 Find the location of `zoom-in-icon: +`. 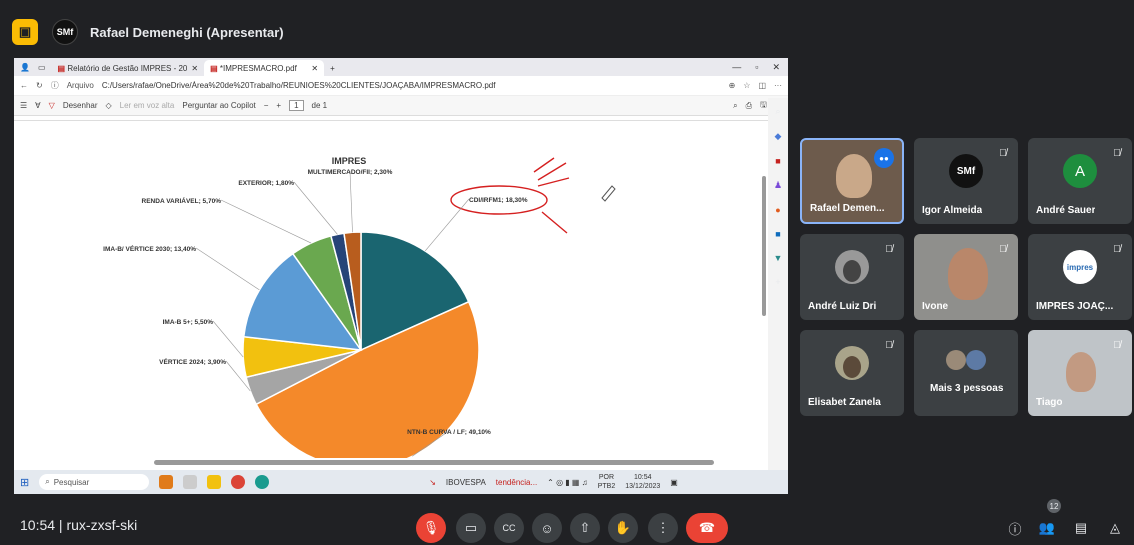

zoom-in-icon: + is located at coordinates (278, 105).